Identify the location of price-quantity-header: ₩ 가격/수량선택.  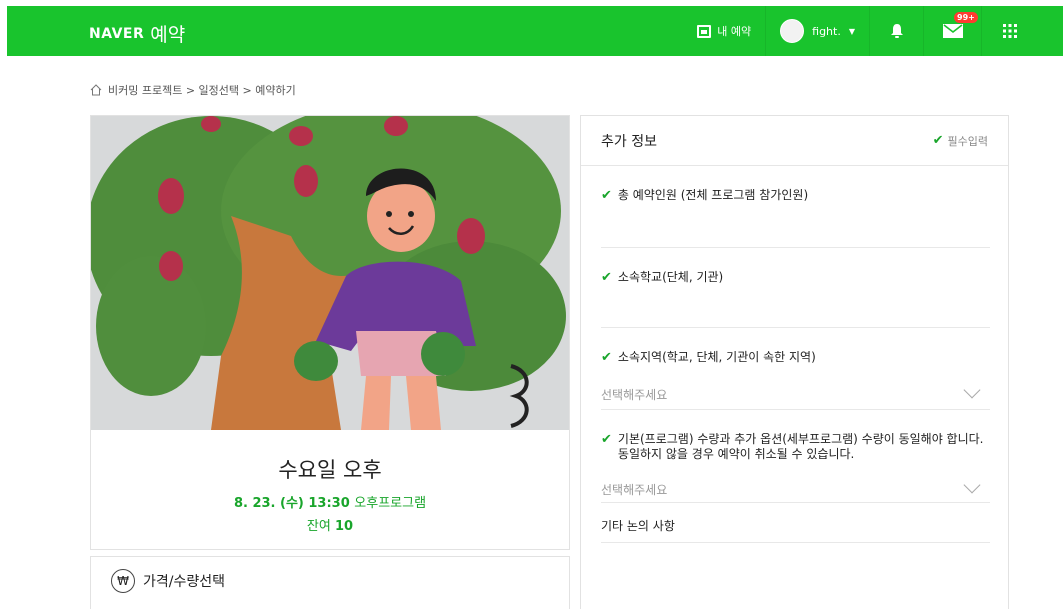
(330, 581).